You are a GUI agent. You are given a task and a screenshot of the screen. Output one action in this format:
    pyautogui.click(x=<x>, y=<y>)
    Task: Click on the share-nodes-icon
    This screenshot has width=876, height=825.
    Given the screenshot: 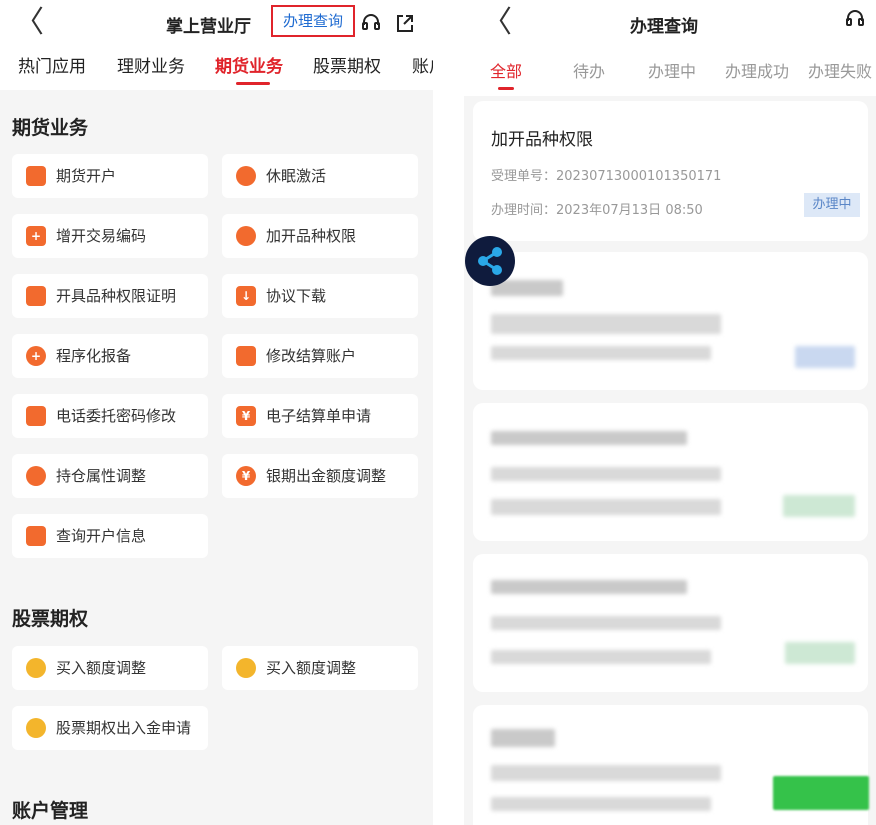 What is the action you would take?
    pyautogui.click(x=490, y=261)
    